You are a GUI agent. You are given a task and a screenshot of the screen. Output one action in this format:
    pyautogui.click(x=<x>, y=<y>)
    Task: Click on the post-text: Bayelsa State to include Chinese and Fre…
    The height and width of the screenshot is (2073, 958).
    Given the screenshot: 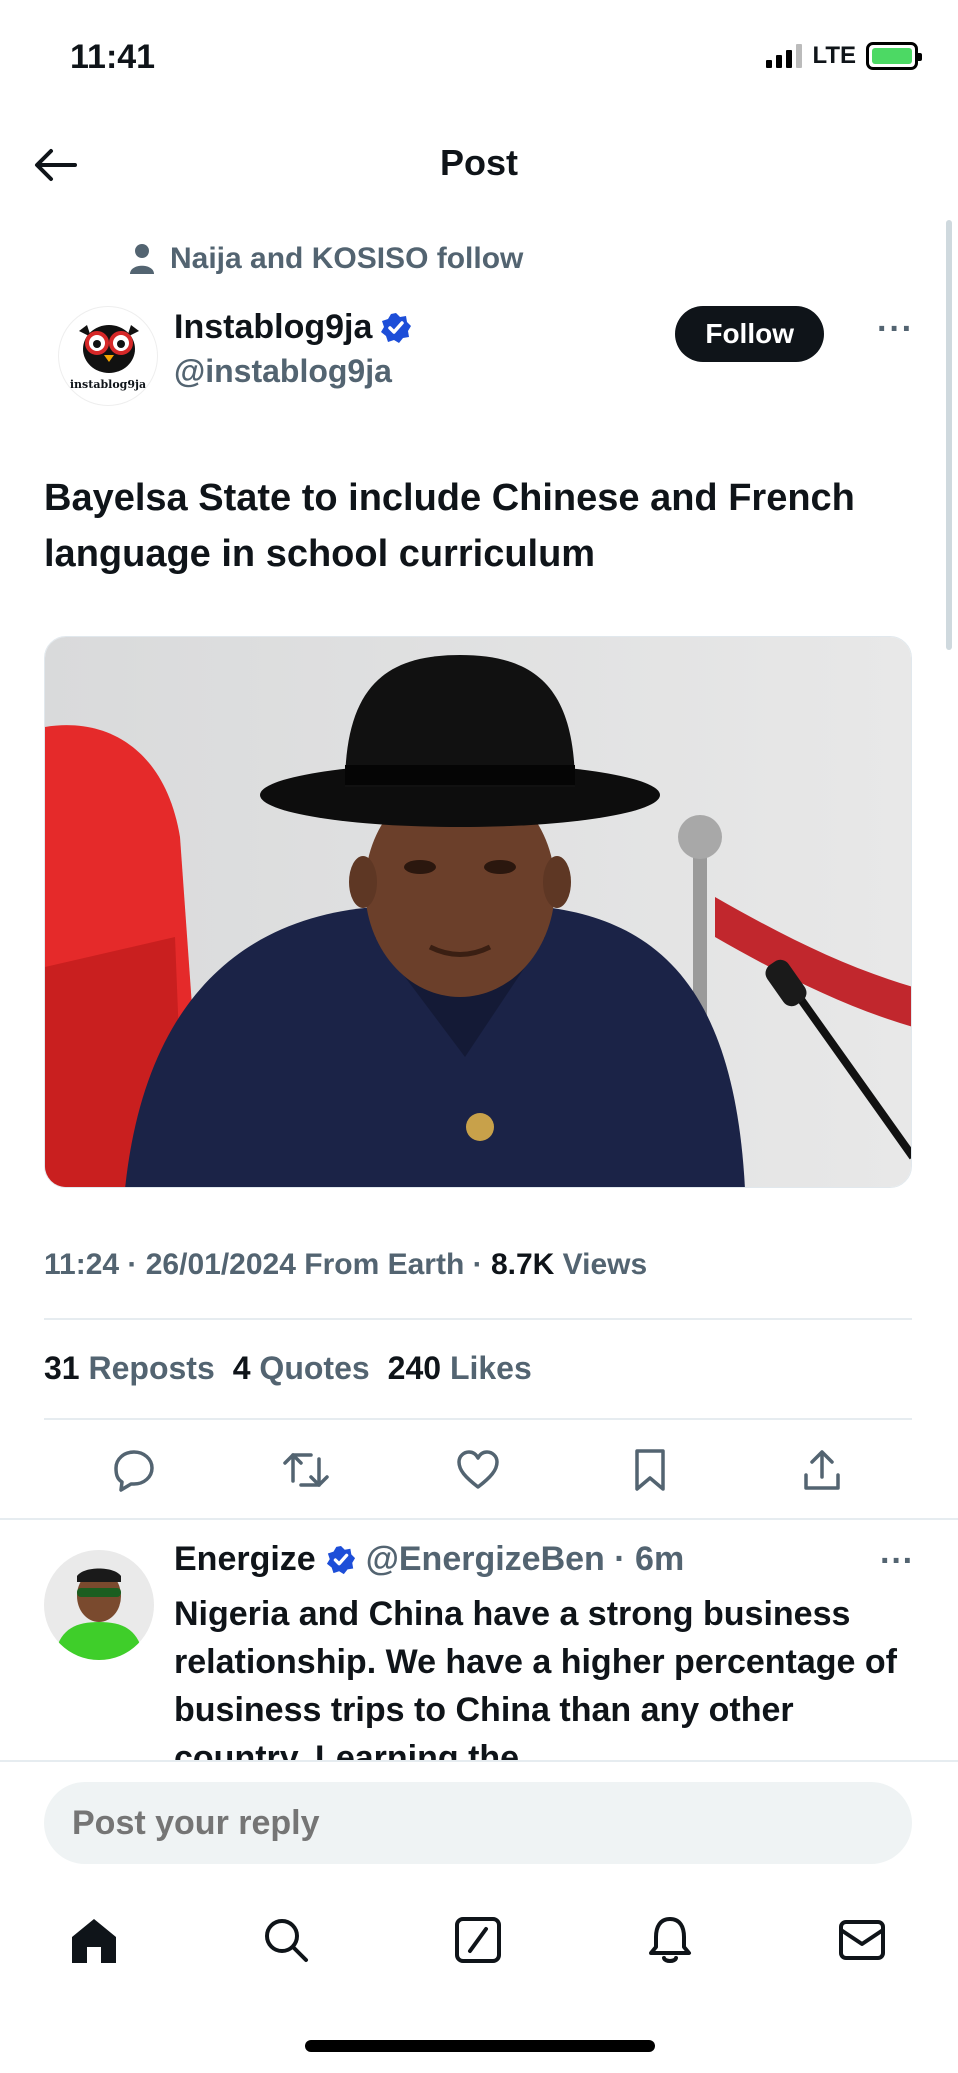 What is the action you would take?
    pyautogui.click(x=449, y=526)
    